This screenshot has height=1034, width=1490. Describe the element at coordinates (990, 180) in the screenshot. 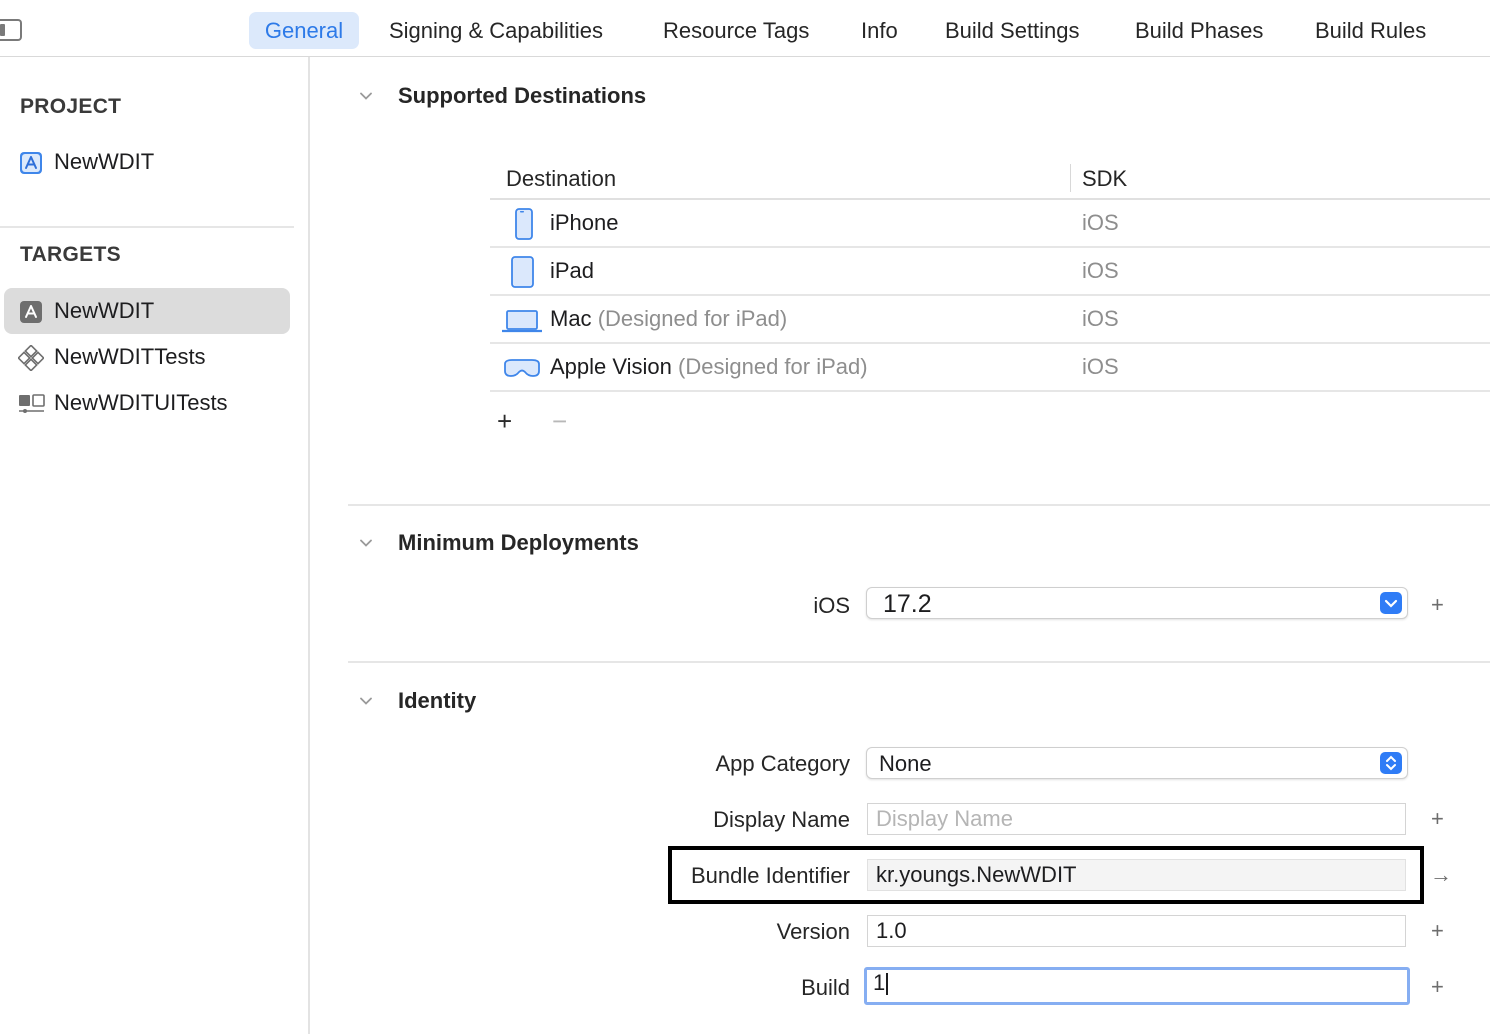

I see `destinations-table-header: Destination SDK` at that location.